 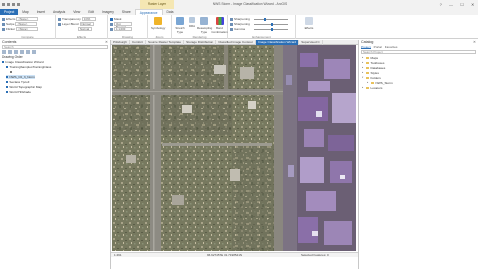 What do you see at coordinates (88, 19) in the screenshot?
I see `transparency-input: 0.0%` at bounding box center [88, 19].